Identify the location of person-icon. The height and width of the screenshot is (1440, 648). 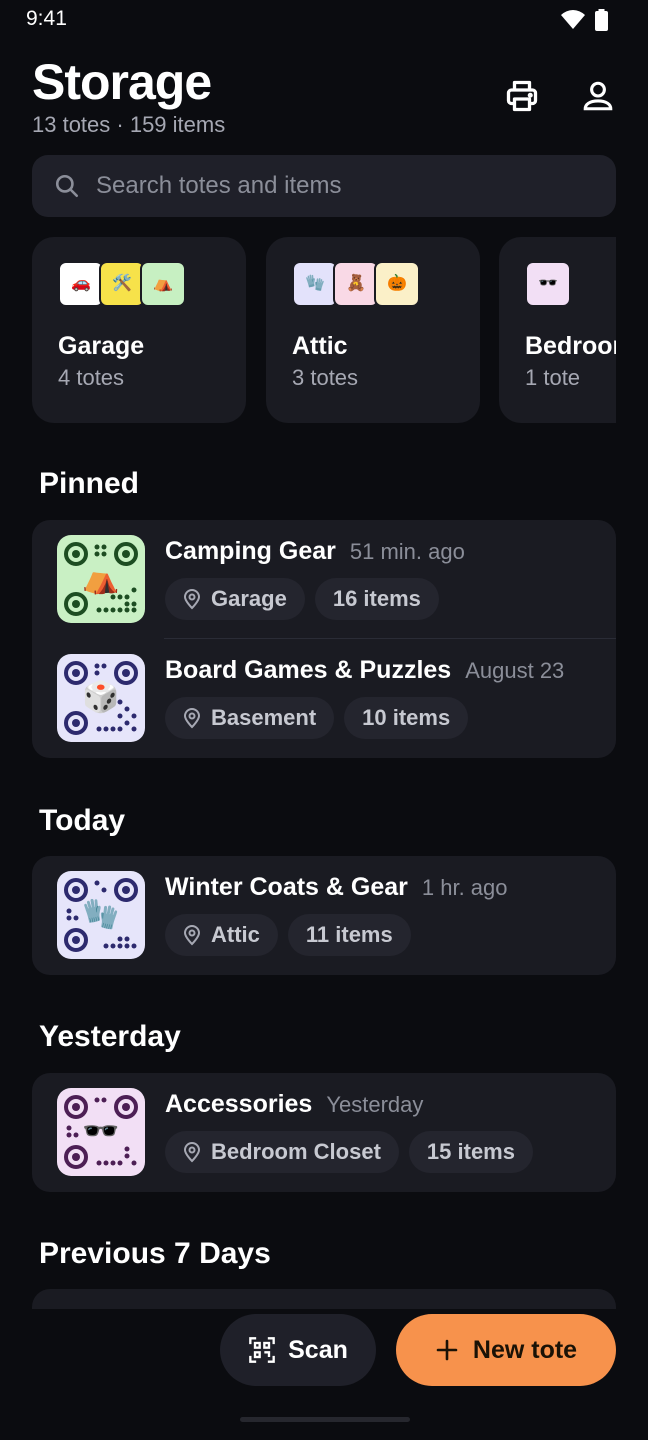
(598, 96).